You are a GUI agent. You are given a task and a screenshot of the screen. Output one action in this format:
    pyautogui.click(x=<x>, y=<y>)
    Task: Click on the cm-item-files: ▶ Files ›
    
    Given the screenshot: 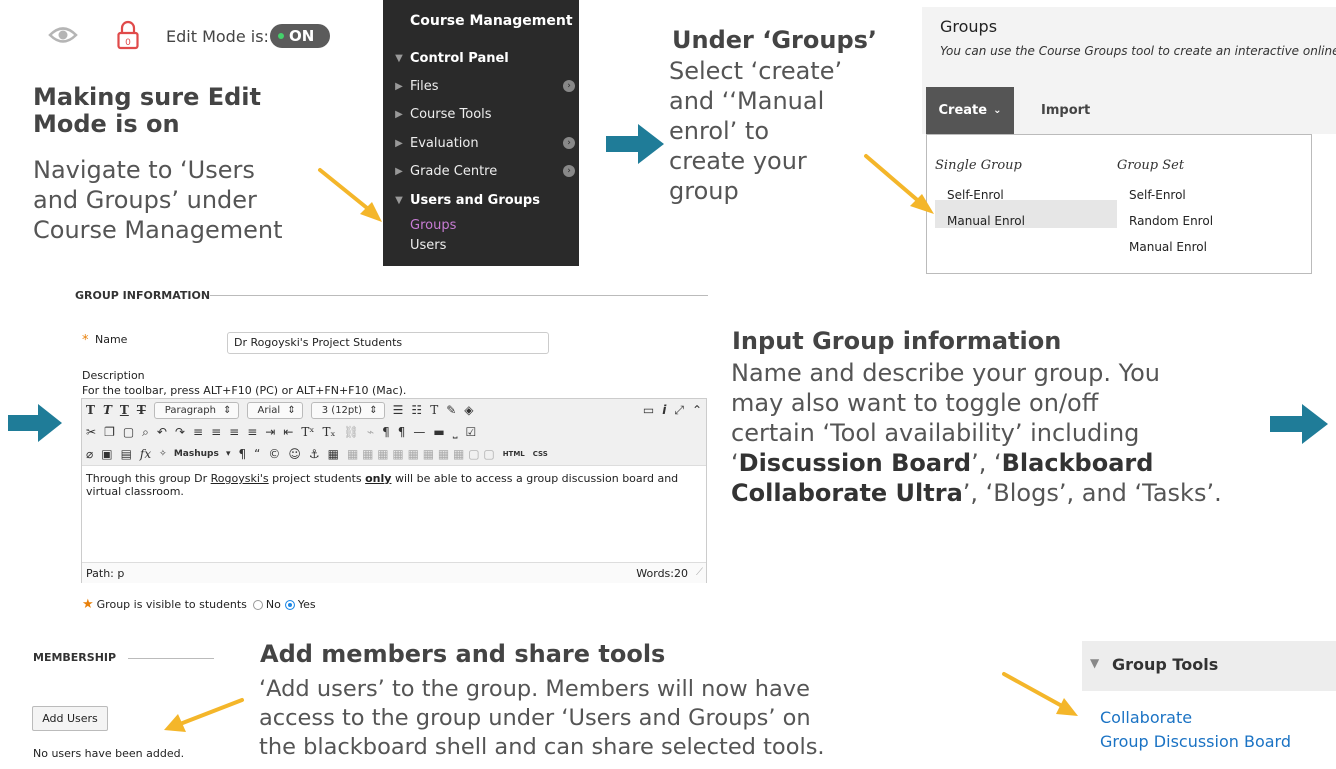 What is the action you would take?
    pyautogui.click(x=483, y=86)
    